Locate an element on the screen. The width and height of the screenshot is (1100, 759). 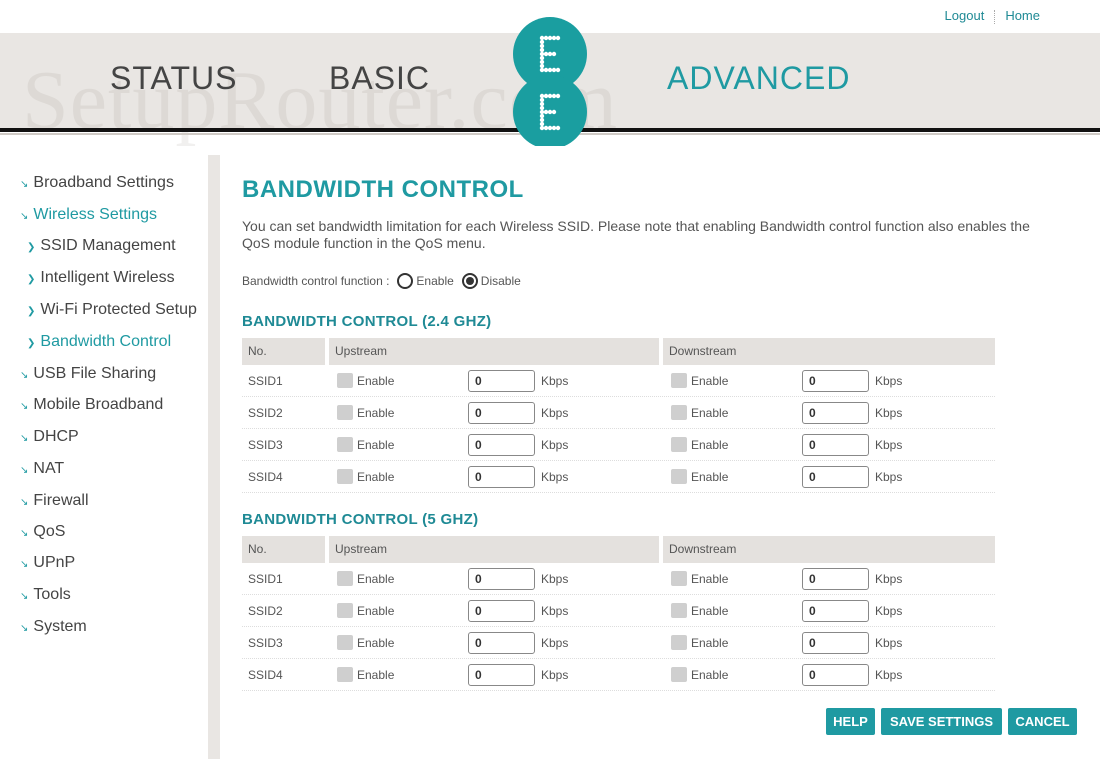
sidebar-item-wireless-settings: ↘ Wireless Settings is located at coordinates (88, 215).